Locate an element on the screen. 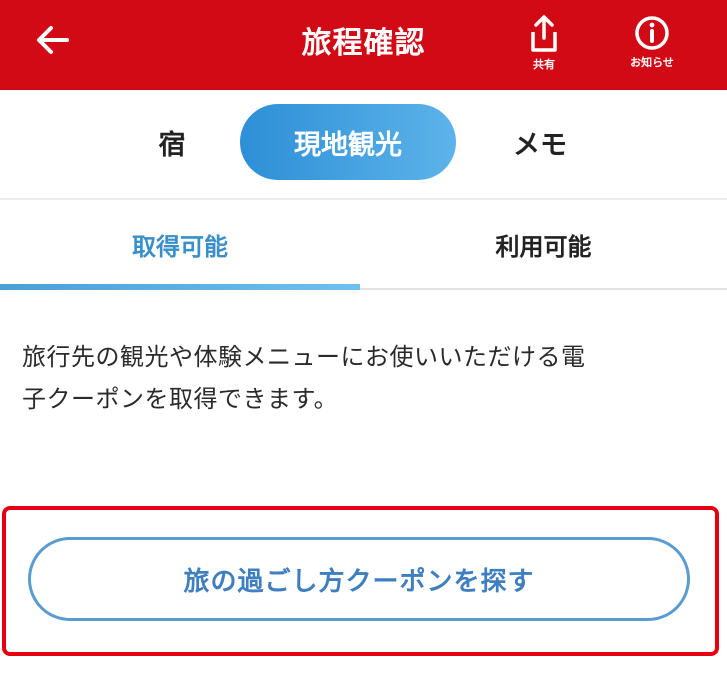  segment-yado: 宿 is located at coordinates (172, 142).